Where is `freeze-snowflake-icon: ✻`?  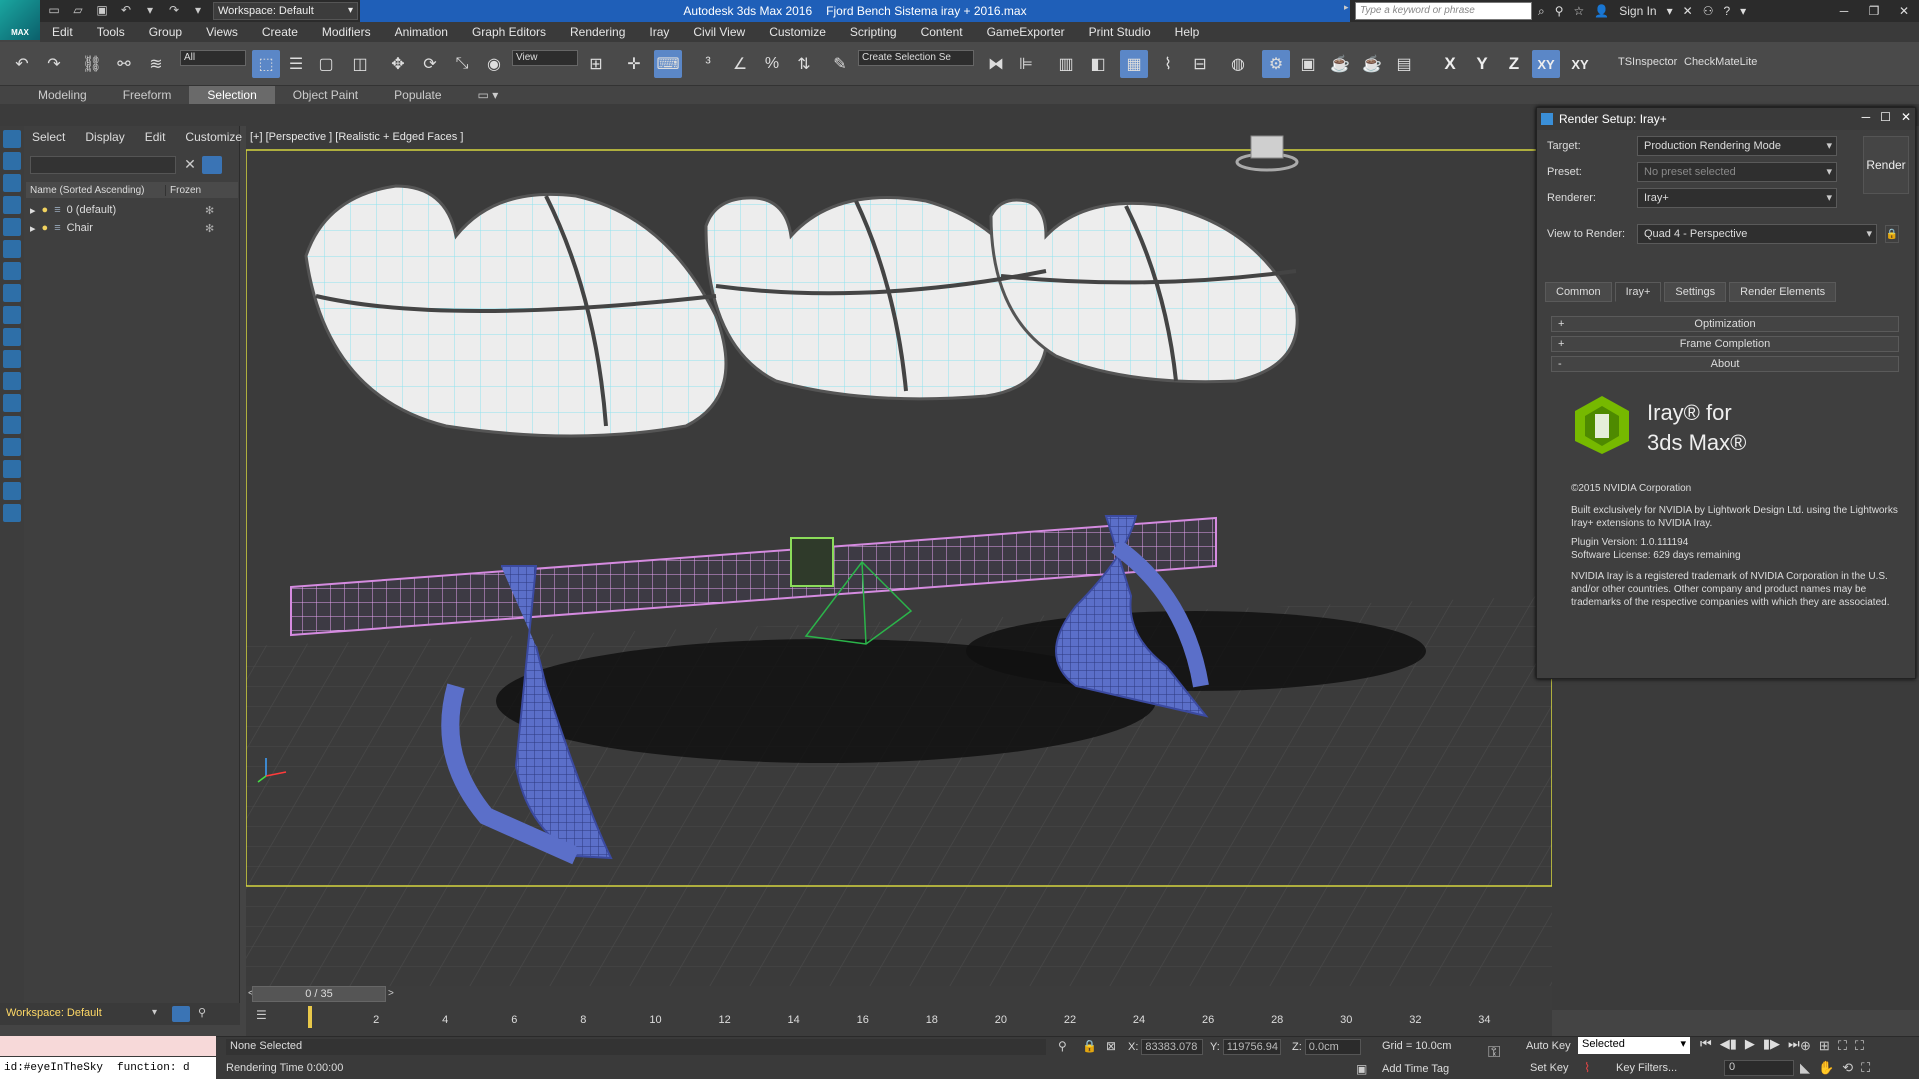 freeze-snowflake-icon: ✻ is located at coordinates (209, 228).